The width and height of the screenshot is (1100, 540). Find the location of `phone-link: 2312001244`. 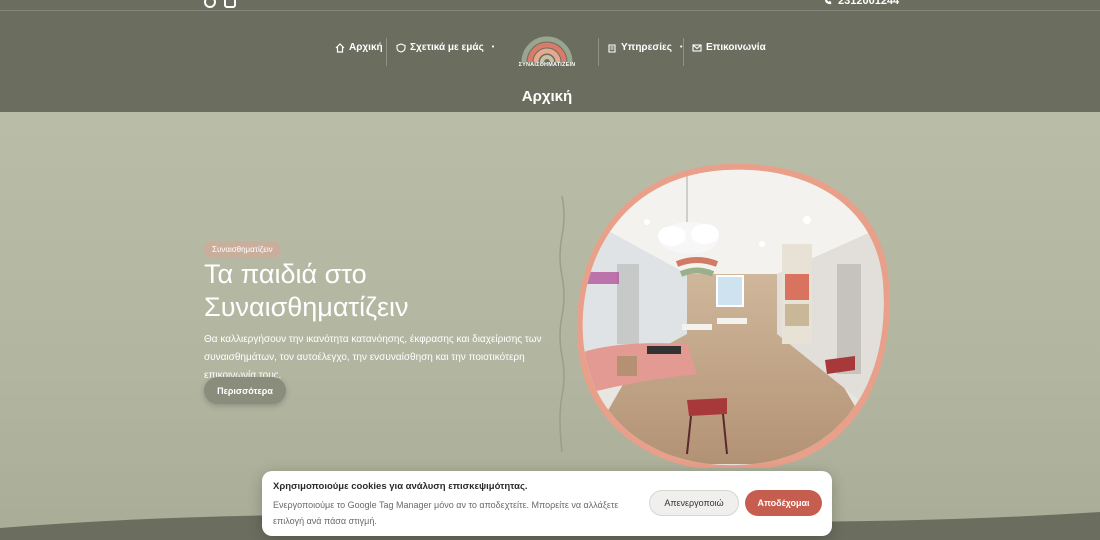

phone-link: 2312001244 is located at coordinates (861, 3).